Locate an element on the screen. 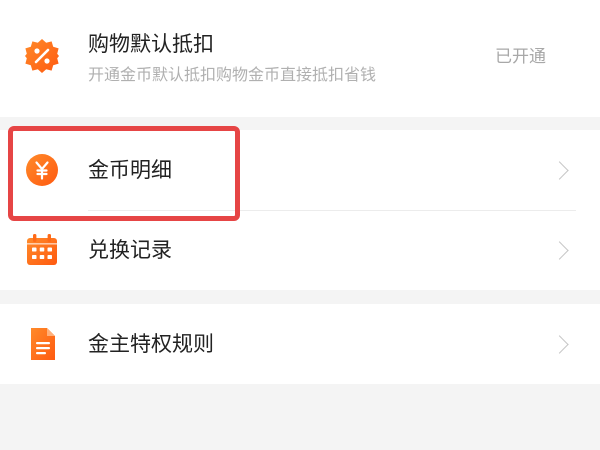  calendar-icon is located at coordinates (42, 249).